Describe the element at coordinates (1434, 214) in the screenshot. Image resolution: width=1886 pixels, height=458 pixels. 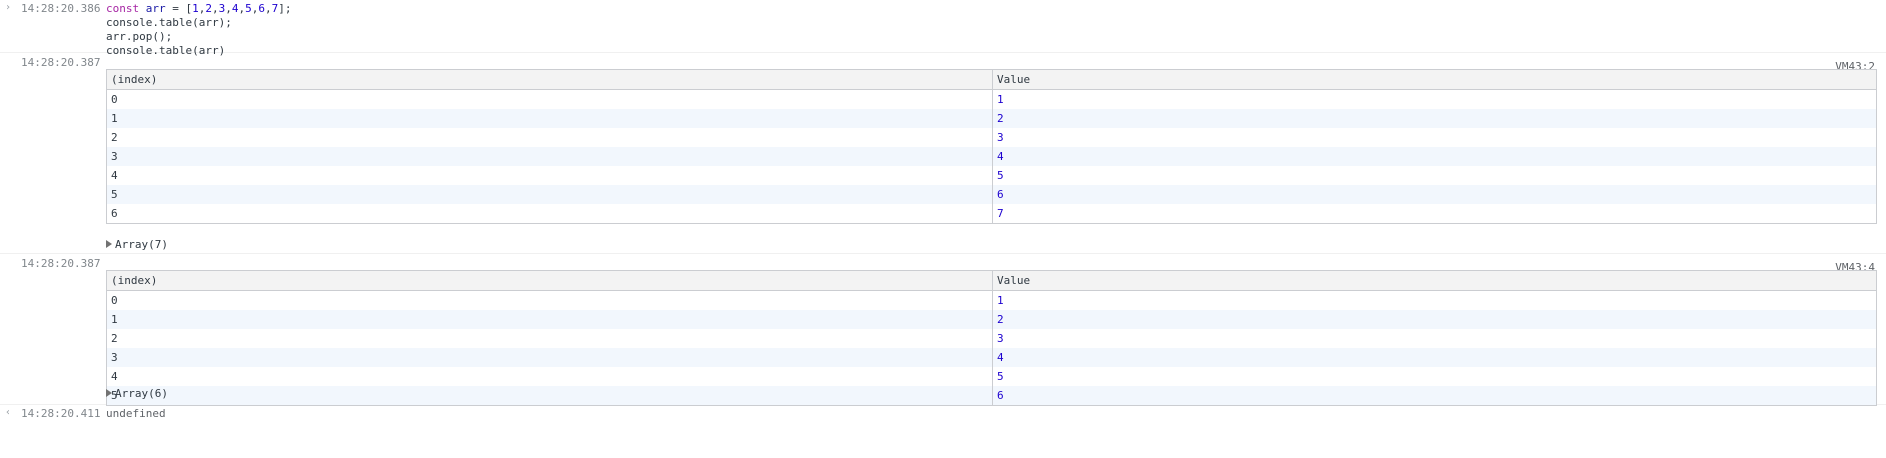
I see `value-cell: 7` at that location.